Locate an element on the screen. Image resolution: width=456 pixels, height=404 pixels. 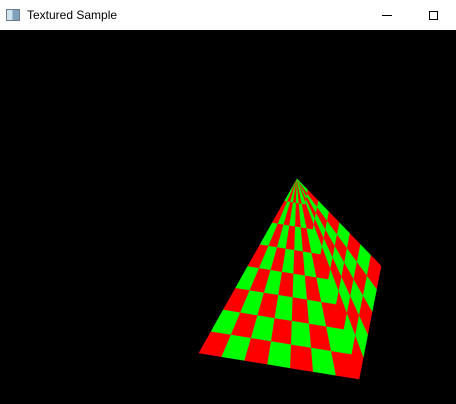
maximize-button is located at coordinates (433, 15).